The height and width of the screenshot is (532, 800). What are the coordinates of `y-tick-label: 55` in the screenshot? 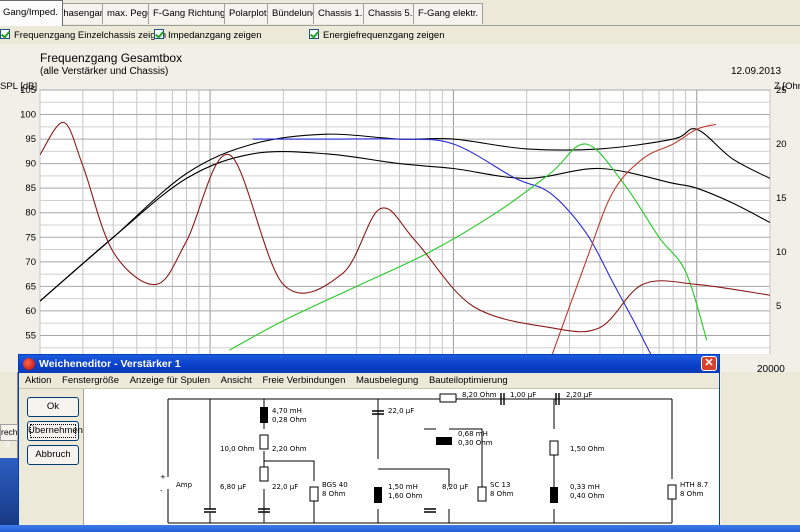 It's located at (30, 335).